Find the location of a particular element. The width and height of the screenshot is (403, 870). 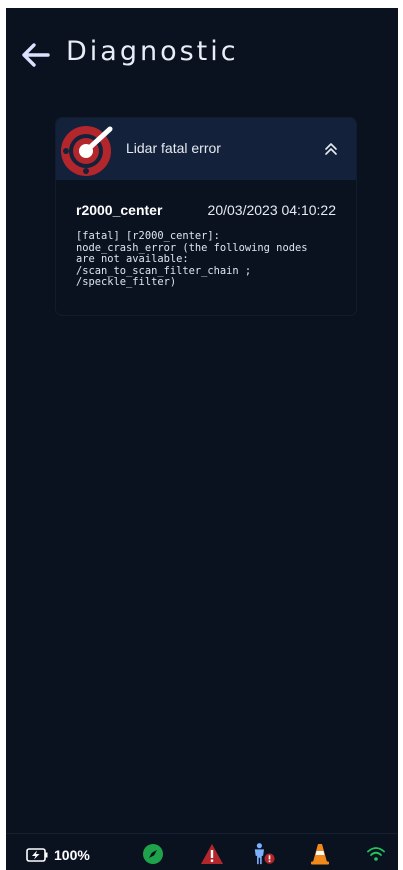

arrow-left-icon is located at coordinates (36, 55).